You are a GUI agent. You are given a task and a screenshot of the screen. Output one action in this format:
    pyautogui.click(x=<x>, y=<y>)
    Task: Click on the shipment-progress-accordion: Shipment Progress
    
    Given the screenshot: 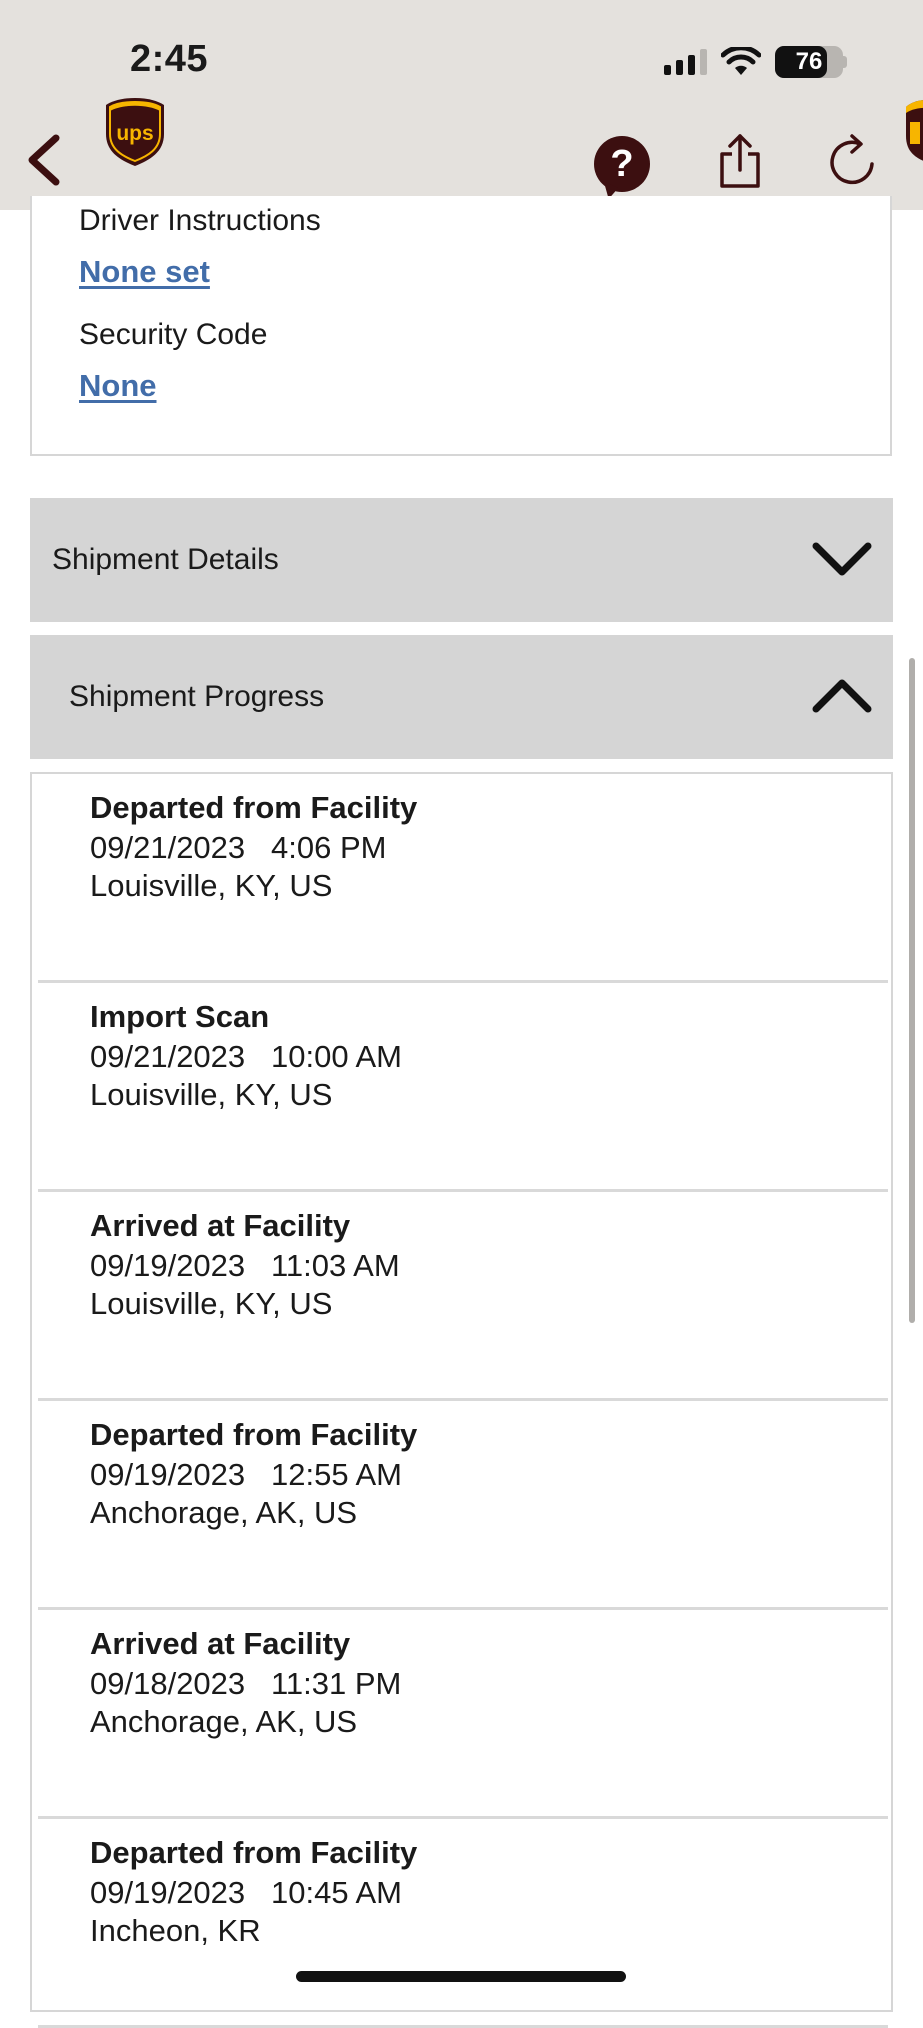 What is the action you would take?
    pyautogui.click(x=461, y=697)
    